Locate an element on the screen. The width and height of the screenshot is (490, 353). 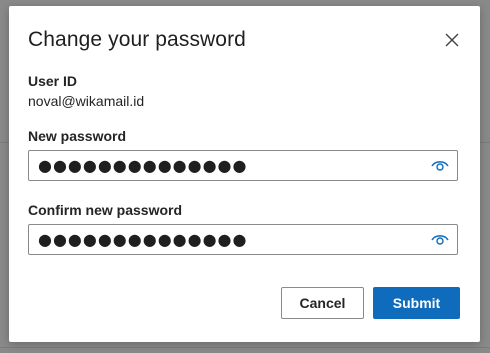
confirm-password-field: ●●●●●●●●●●●●●● is located at coordinates (243, 239).